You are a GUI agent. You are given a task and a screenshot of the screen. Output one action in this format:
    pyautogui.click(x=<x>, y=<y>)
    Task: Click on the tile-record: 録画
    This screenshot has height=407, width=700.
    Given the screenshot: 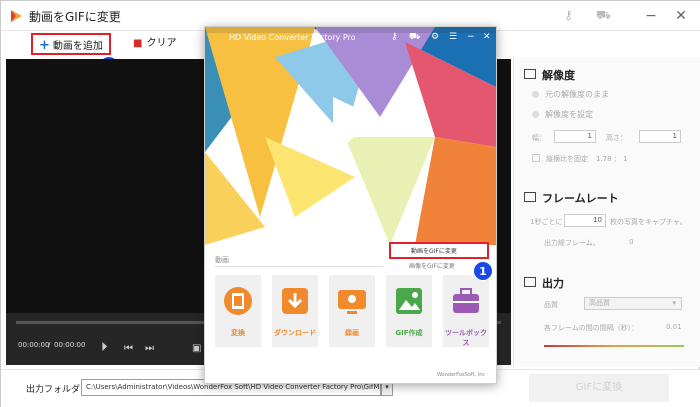 What is the action you would take?
    pyautogui.click(x=352, y=311)
    